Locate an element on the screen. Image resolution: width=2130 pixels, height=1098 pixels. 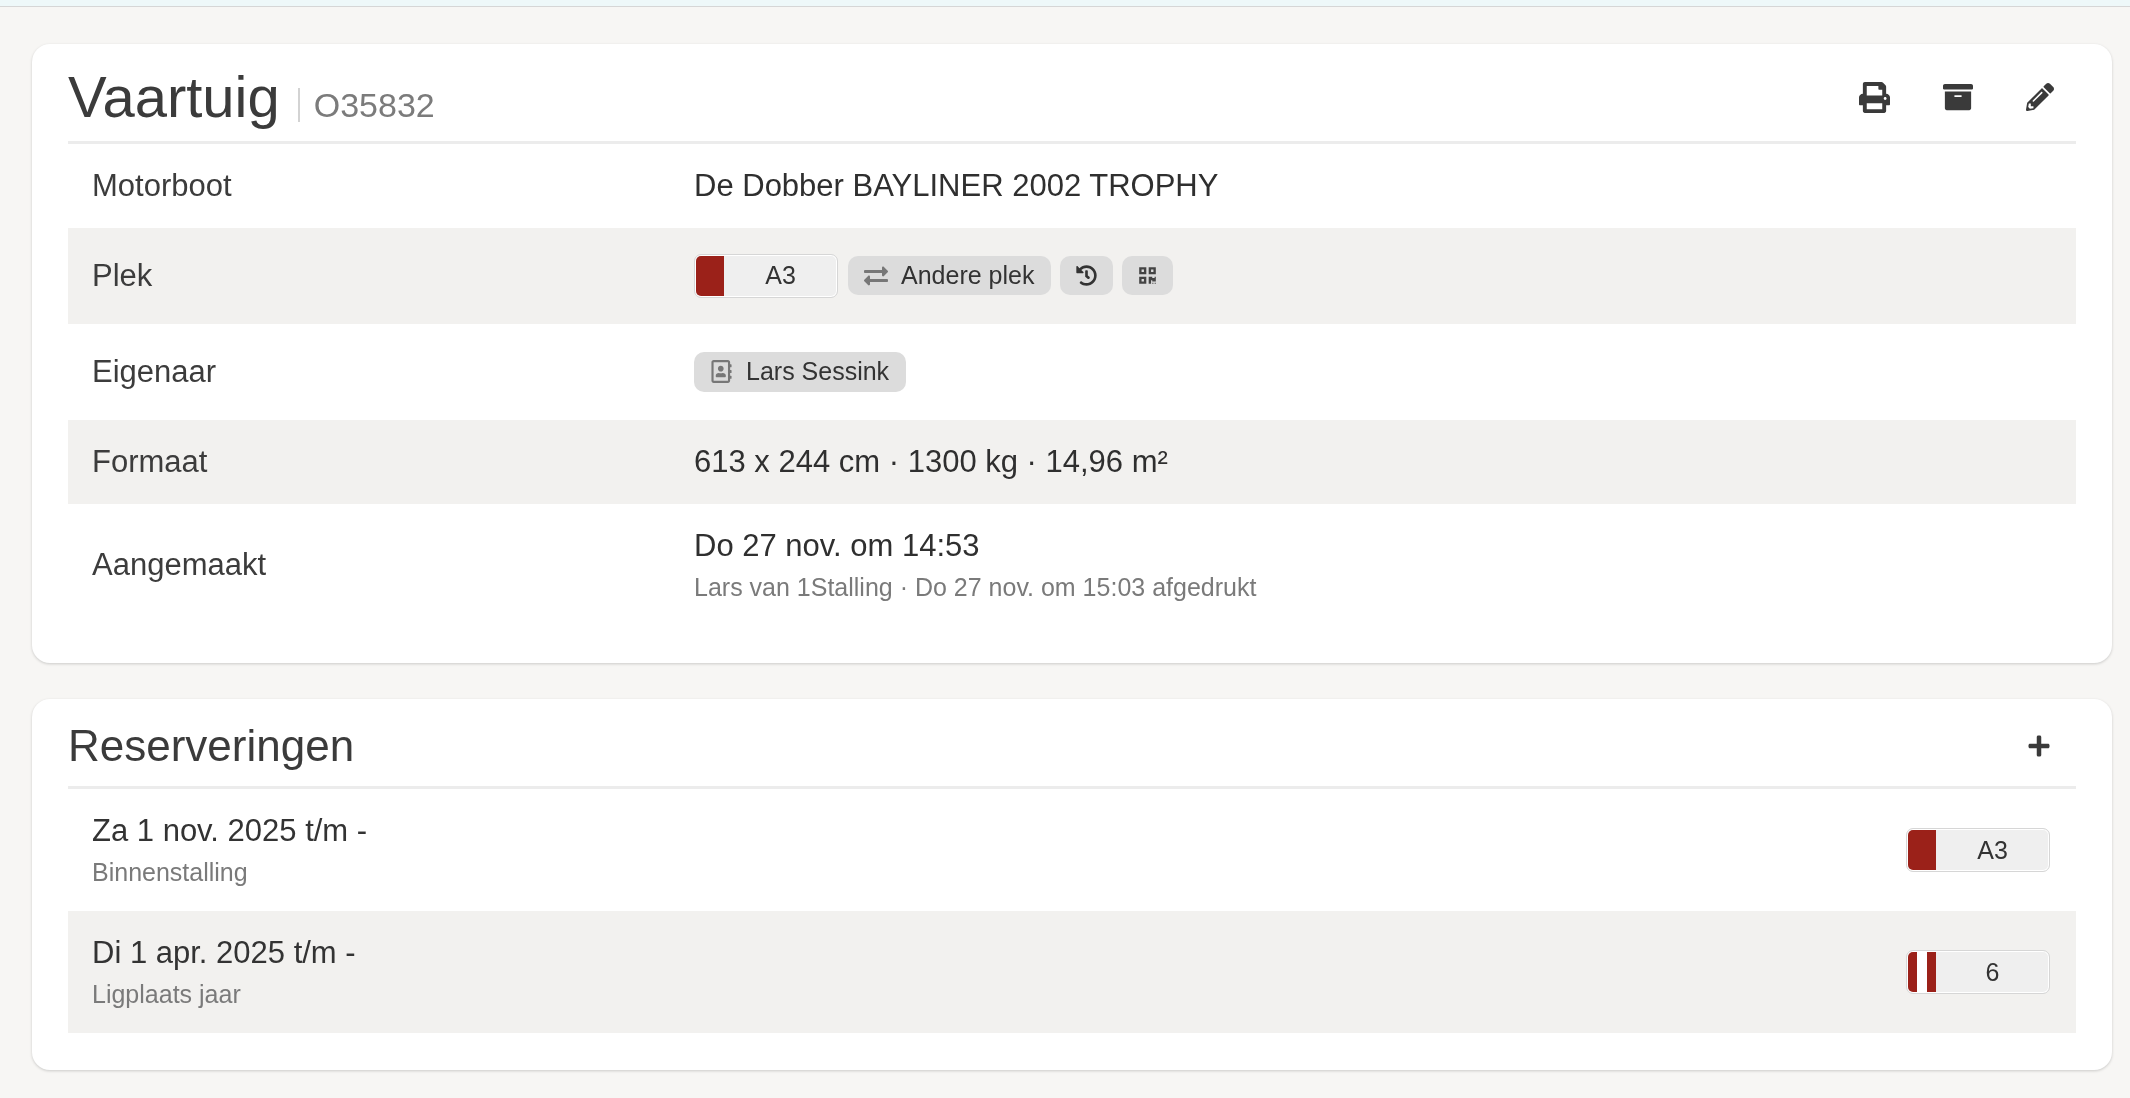
plus-icon is located at coordinates (2039, 746).